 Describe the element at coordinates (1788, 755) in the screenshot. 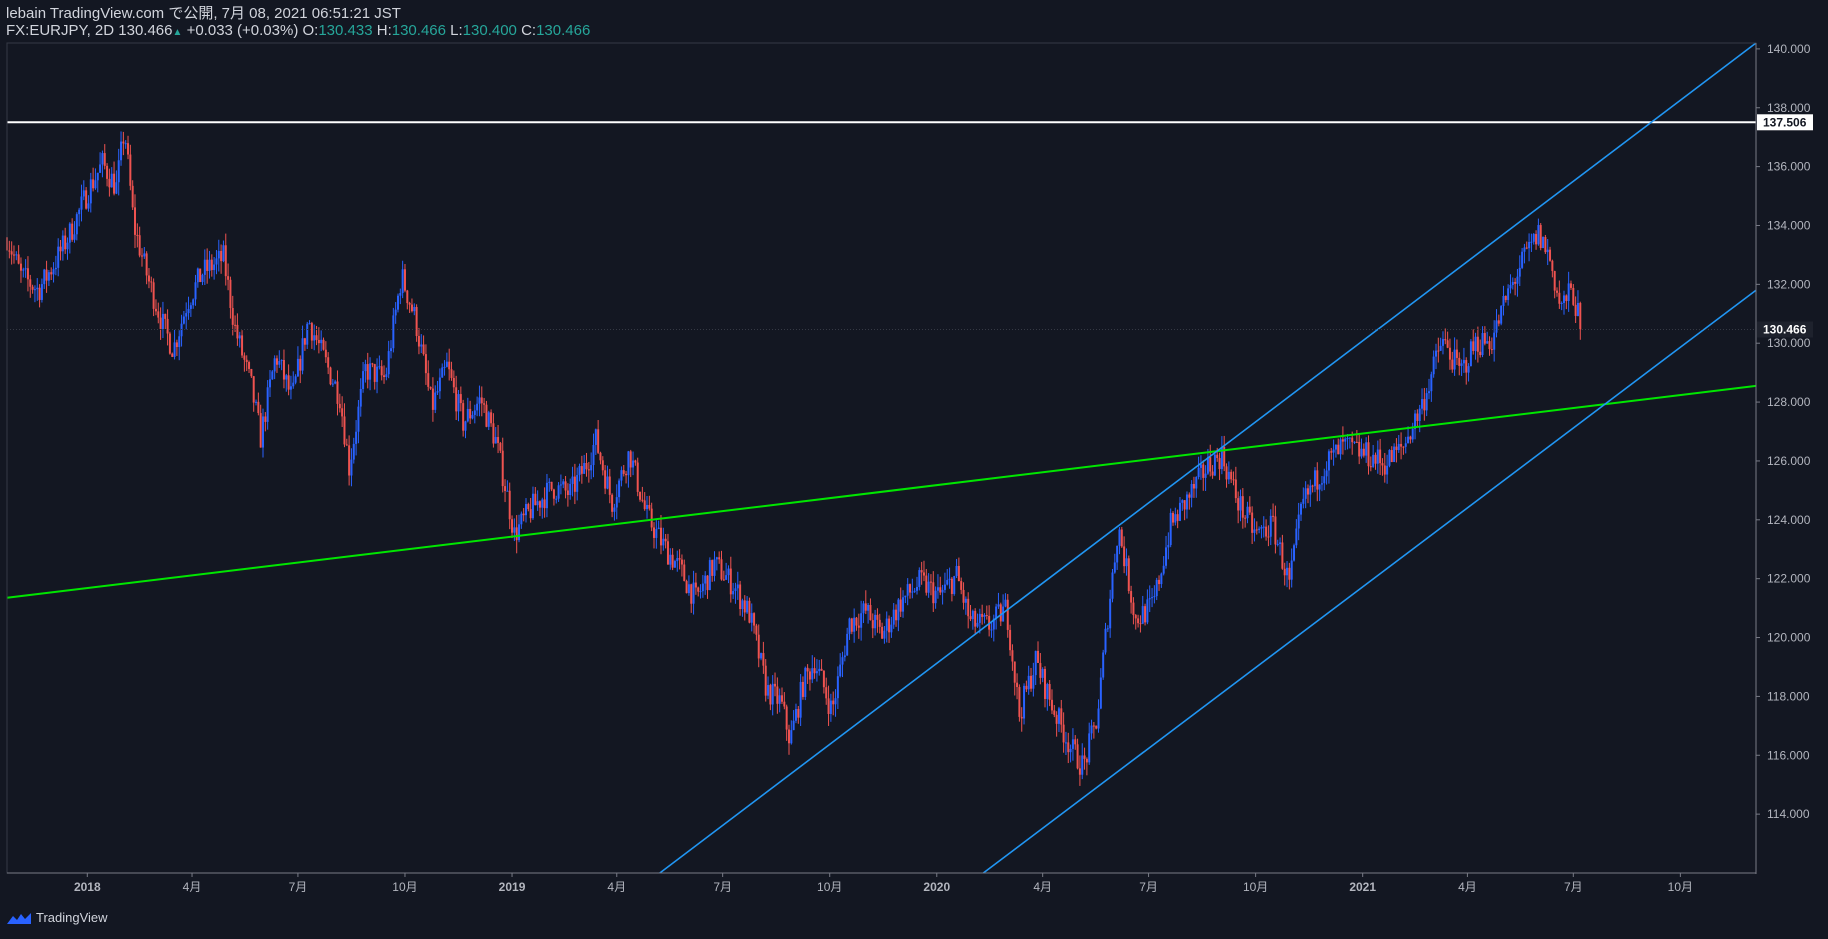

I see `y-tick-label: 116.000` at that location.